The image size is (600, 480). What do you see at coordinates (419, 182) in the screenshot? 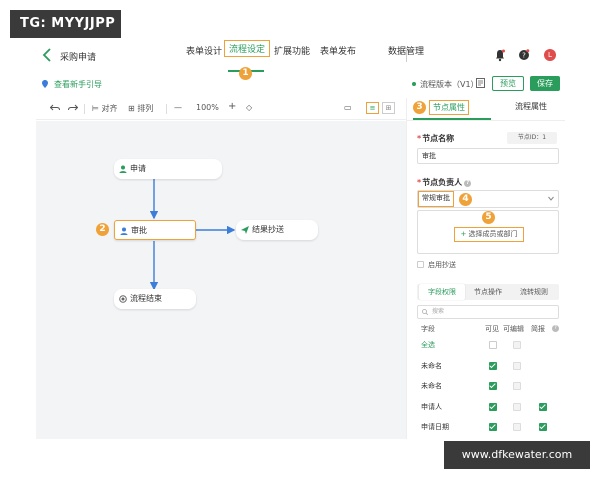
I see `required-mark: *` at bounding box center [419, 182].